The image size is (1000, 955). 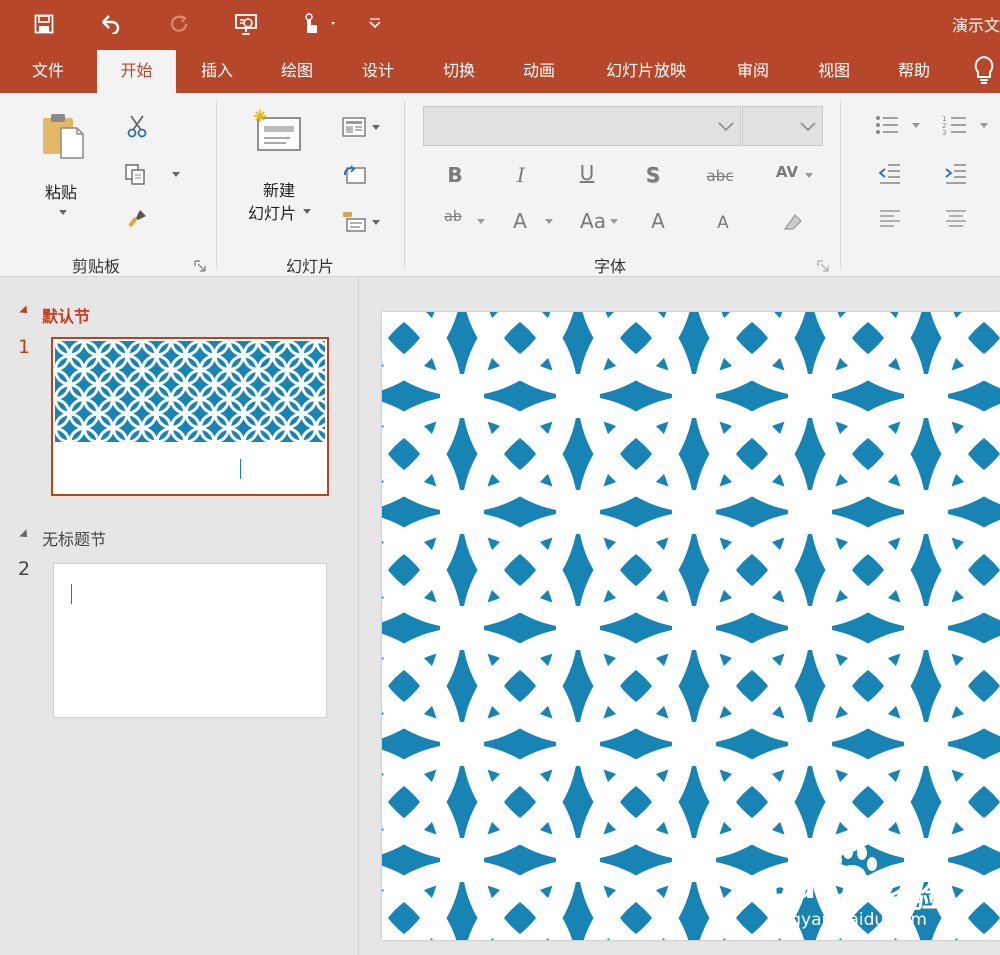 What do you see at coordinates (246, 24) in the screenshot?
I see `present-from-start-icon` at bounding box center [246, 24].